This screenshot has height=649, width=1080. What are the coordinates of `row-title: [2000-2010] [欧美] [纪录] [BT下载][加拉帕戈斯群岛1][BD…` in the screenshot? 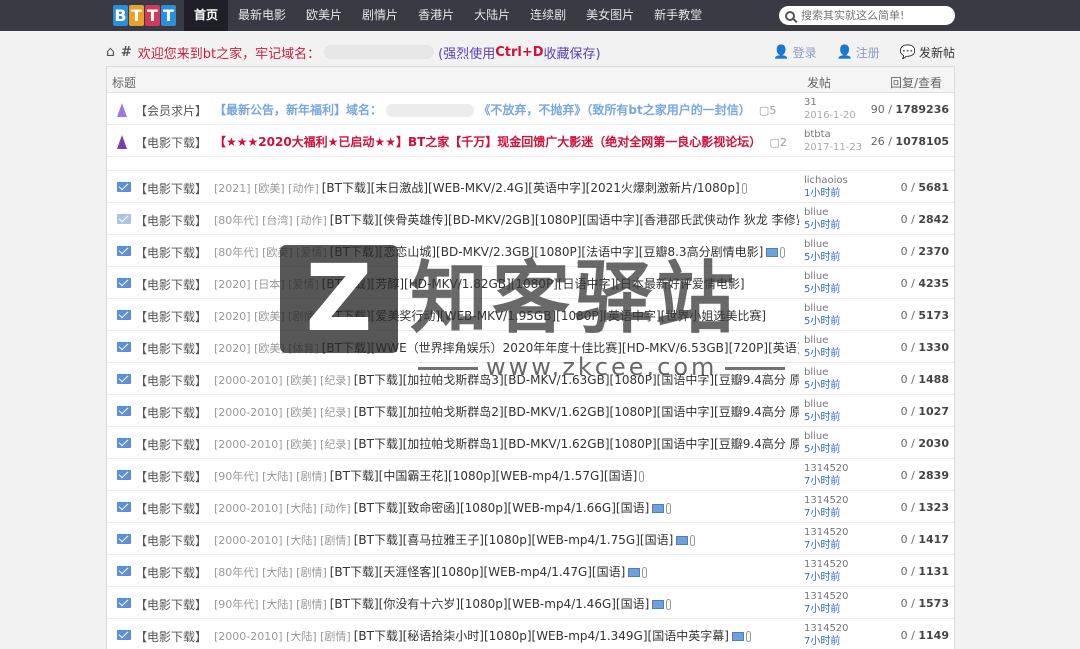 It's located at (506, 443).